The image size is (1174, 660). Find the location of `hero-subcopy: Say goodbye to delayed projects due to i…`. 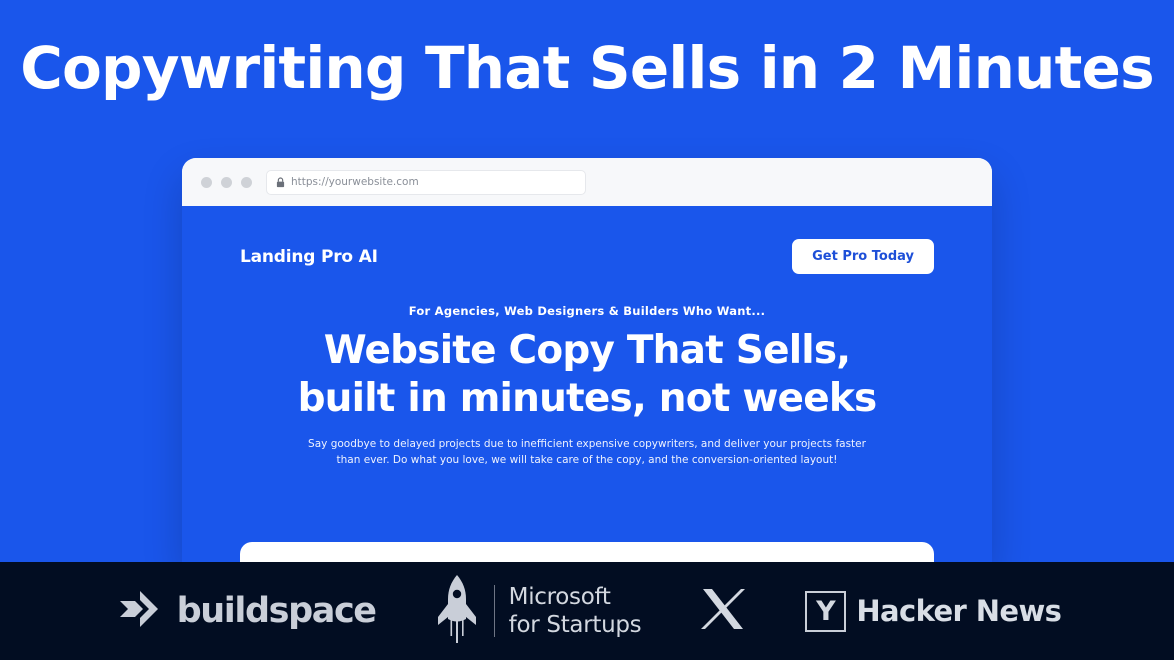

hero-subcopy: Say goodbye to delayed projects due to i… is located at coordinates (587, 452).